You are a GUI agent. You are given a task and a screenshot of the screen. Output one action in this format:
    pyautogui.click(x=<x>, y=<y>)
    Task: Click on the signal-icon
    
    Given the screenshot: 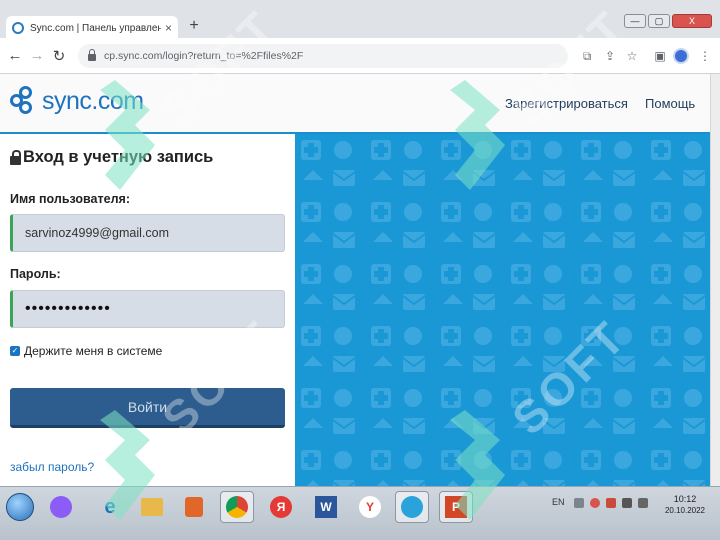 What is the action you would take?
    pyautogui.click(x=627, y=503)
    